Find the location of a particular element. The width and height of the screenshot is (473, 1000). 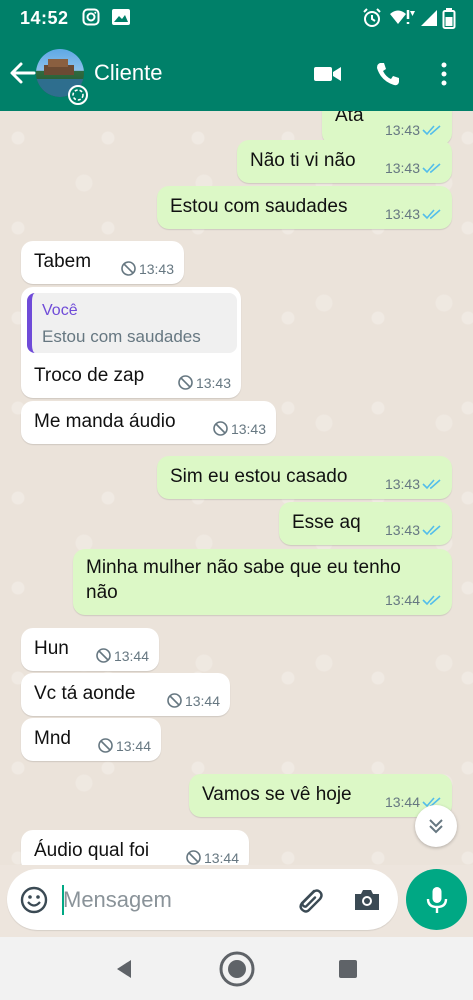

message-text: Sim eu estou casado is located at coordinates (259, 476).